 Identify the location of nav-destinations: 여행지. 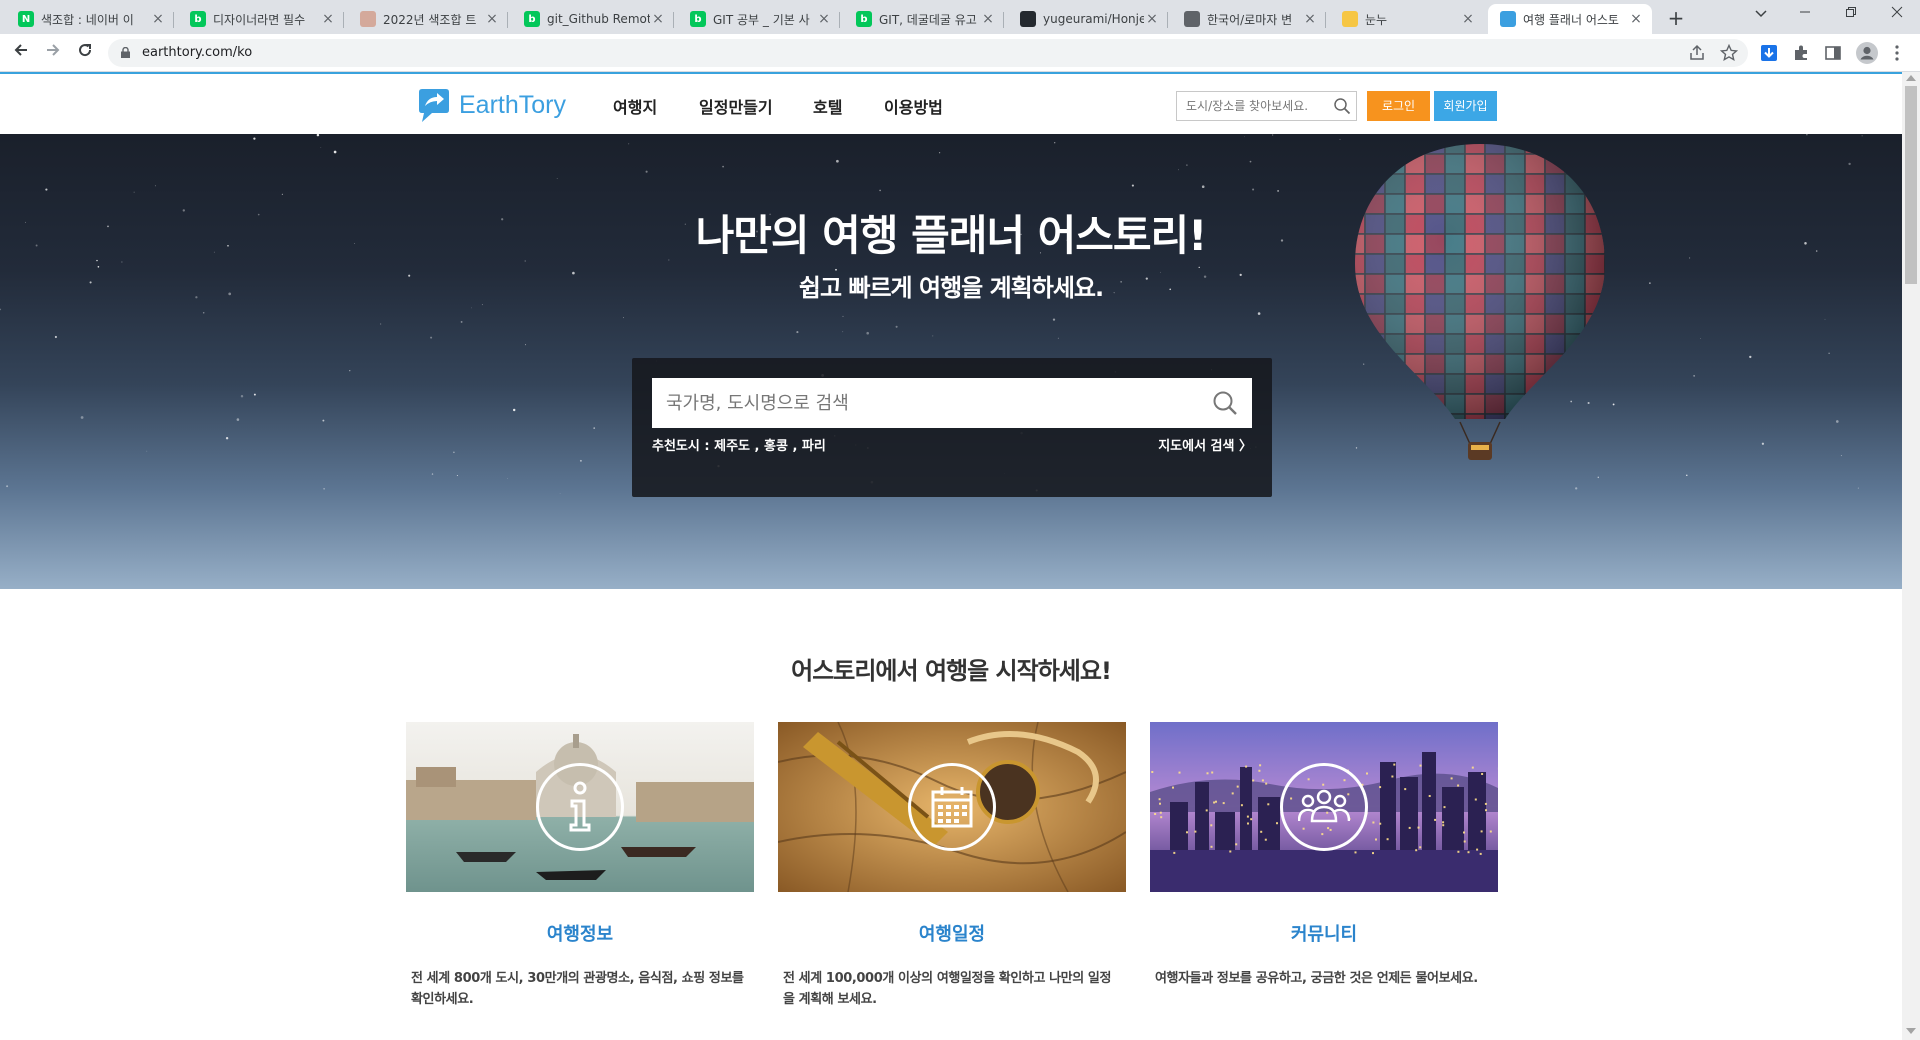
(635, 106).